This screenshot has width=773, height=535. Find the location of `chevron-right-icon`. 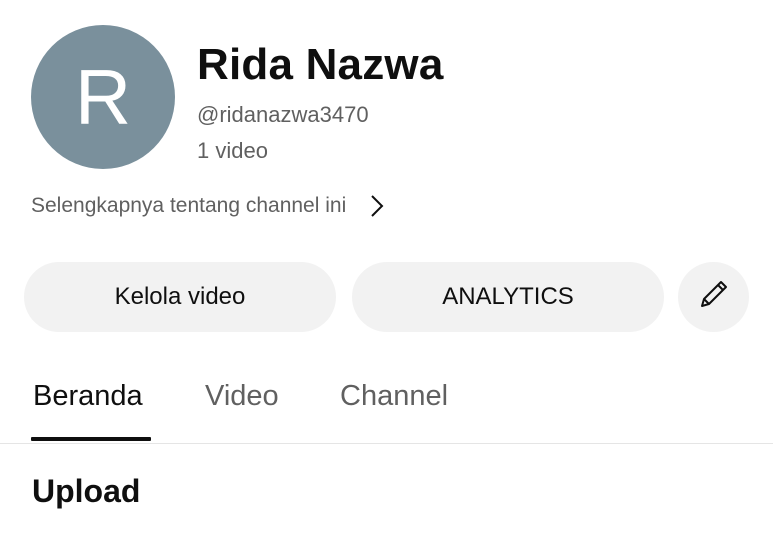

chevron-right-icon is located at coordinates (377, 206).